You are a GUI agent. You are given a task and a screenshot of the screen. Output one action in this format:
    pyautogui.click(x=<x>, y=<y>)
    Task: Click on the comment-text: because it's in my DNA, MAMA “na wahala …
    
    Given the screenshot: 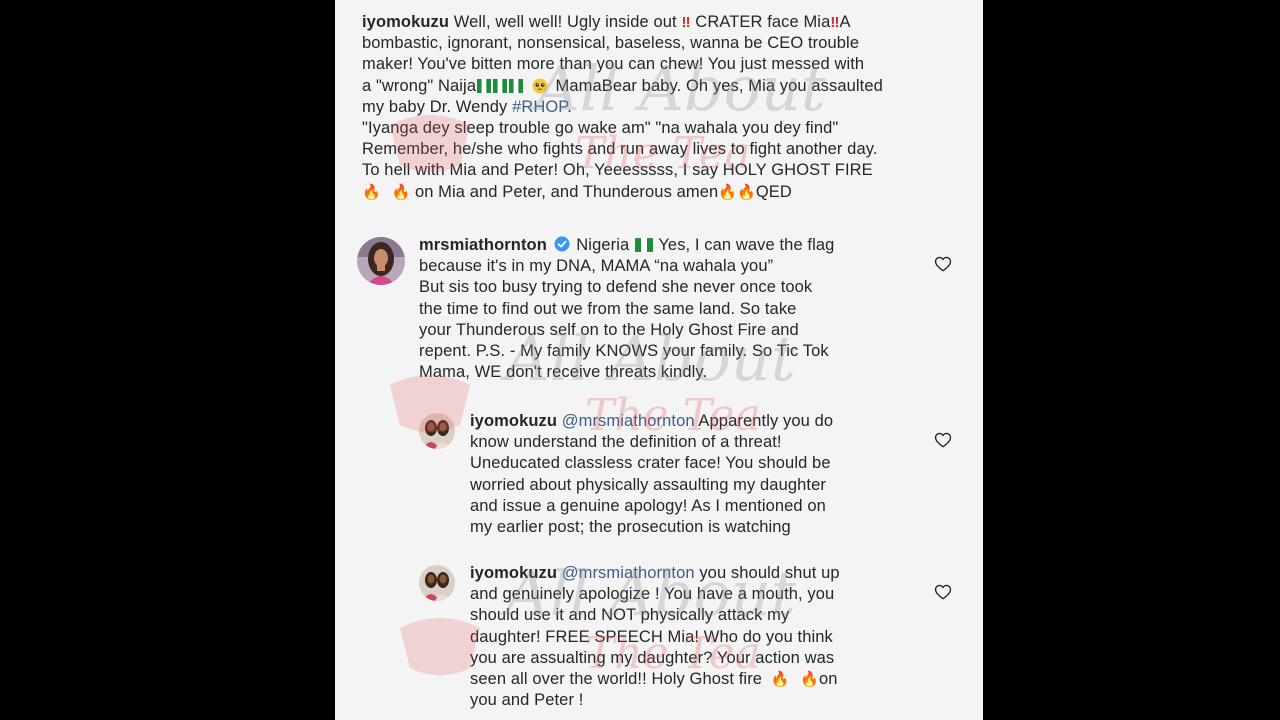 What is the action you would take?
    pyautogui.click(x=596, y=266)
    